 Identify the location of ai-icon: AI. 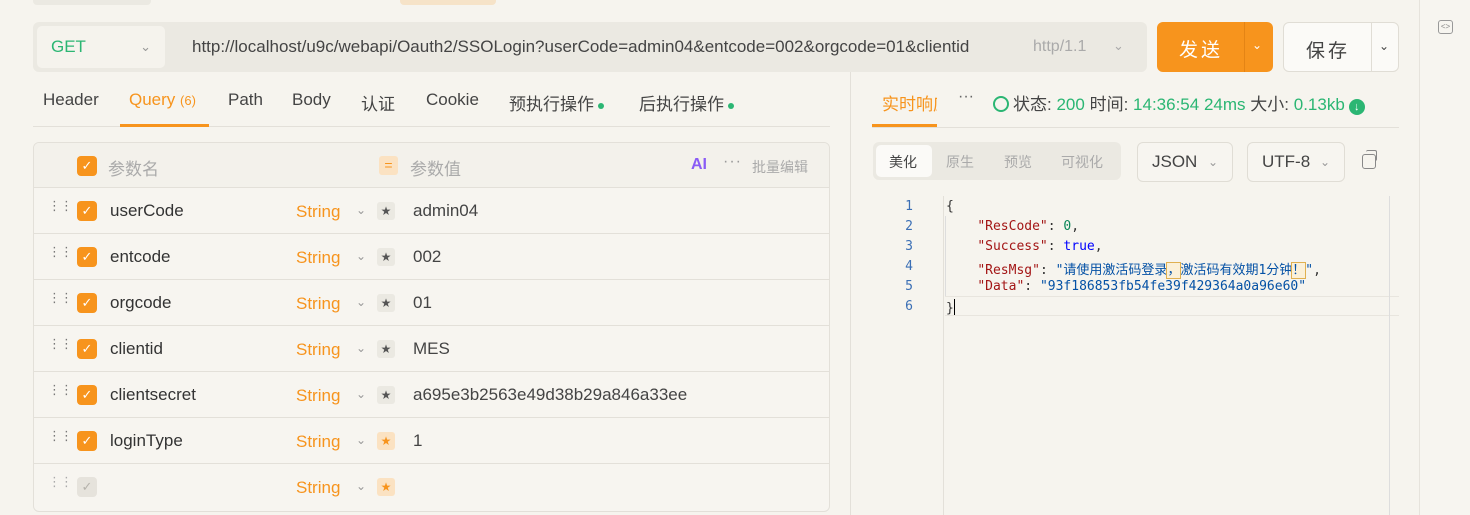
(699, 165).